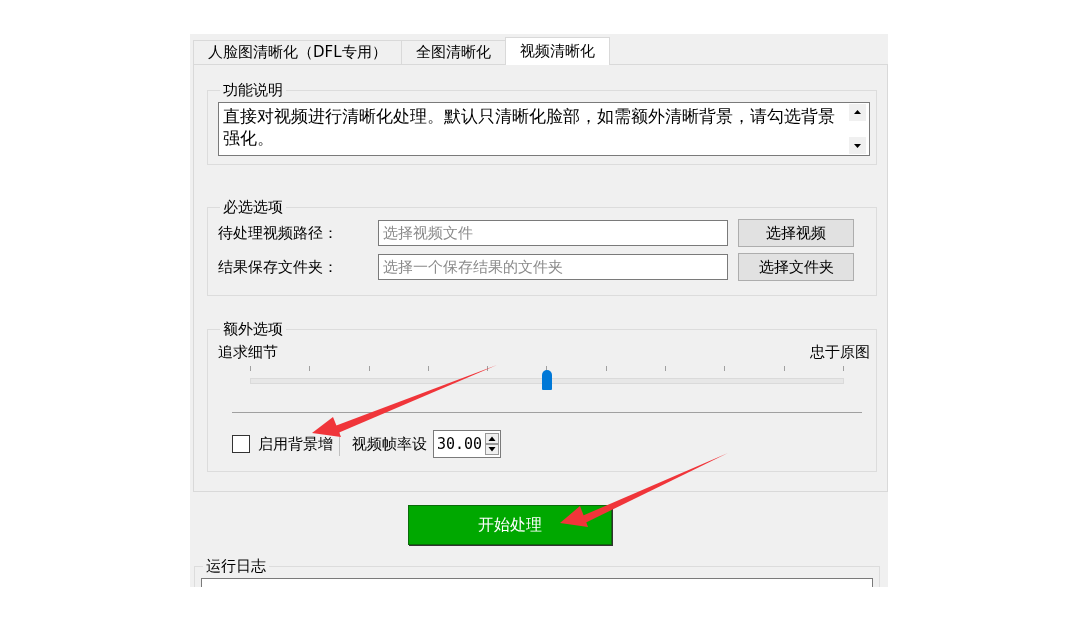 The height and width of the screenshot is (617, 1080). What do you see at coordinates (796, 233) in the screenshot?
I see `browse-button: 选择视频` at bounding box center [796, 233].